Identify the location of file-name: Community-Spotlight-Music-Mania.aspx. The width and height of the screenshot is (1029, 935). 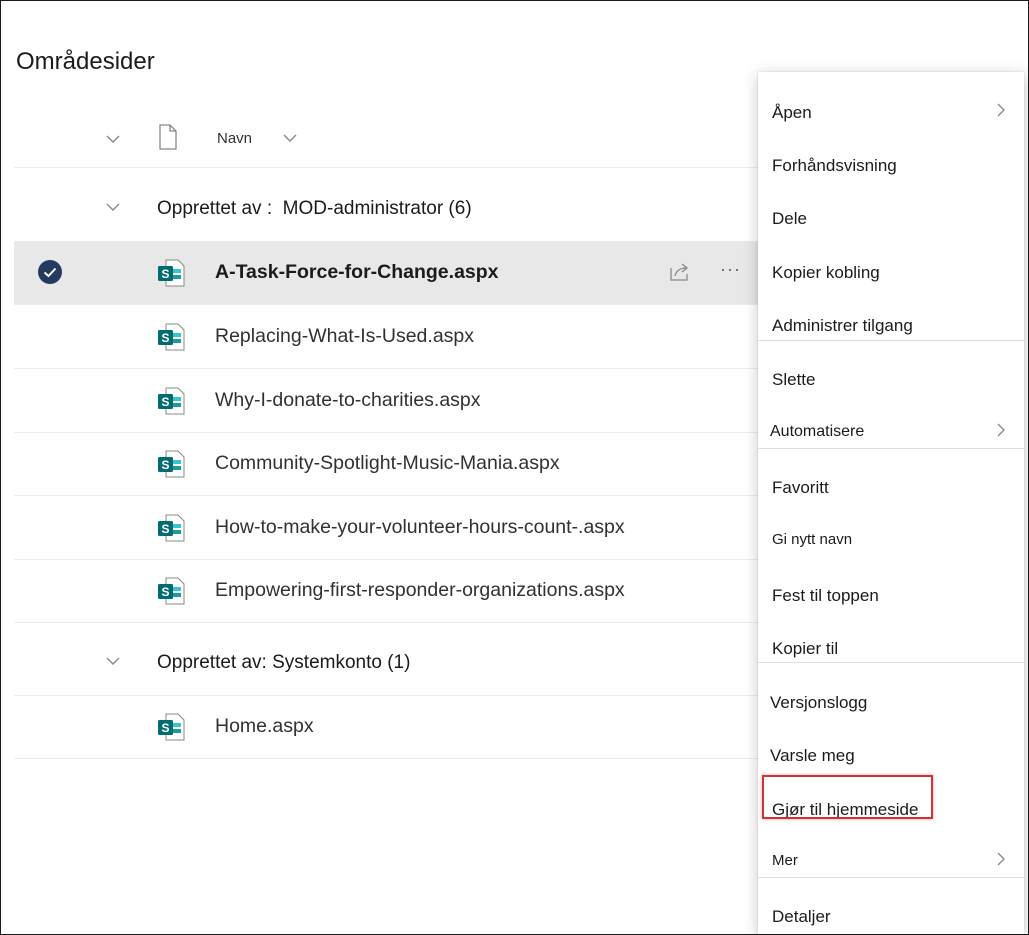
(387, 463).